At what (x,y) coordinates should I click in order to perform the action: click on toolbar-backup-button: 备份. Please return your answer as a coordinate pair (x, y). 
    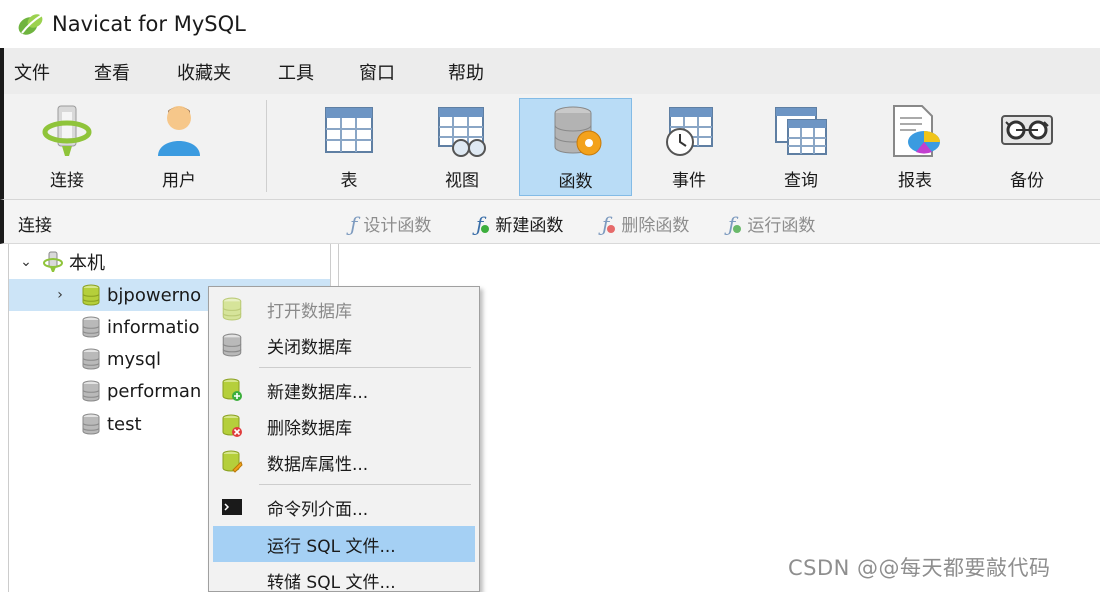
    Looking at the image, I should click on (1027, 147).